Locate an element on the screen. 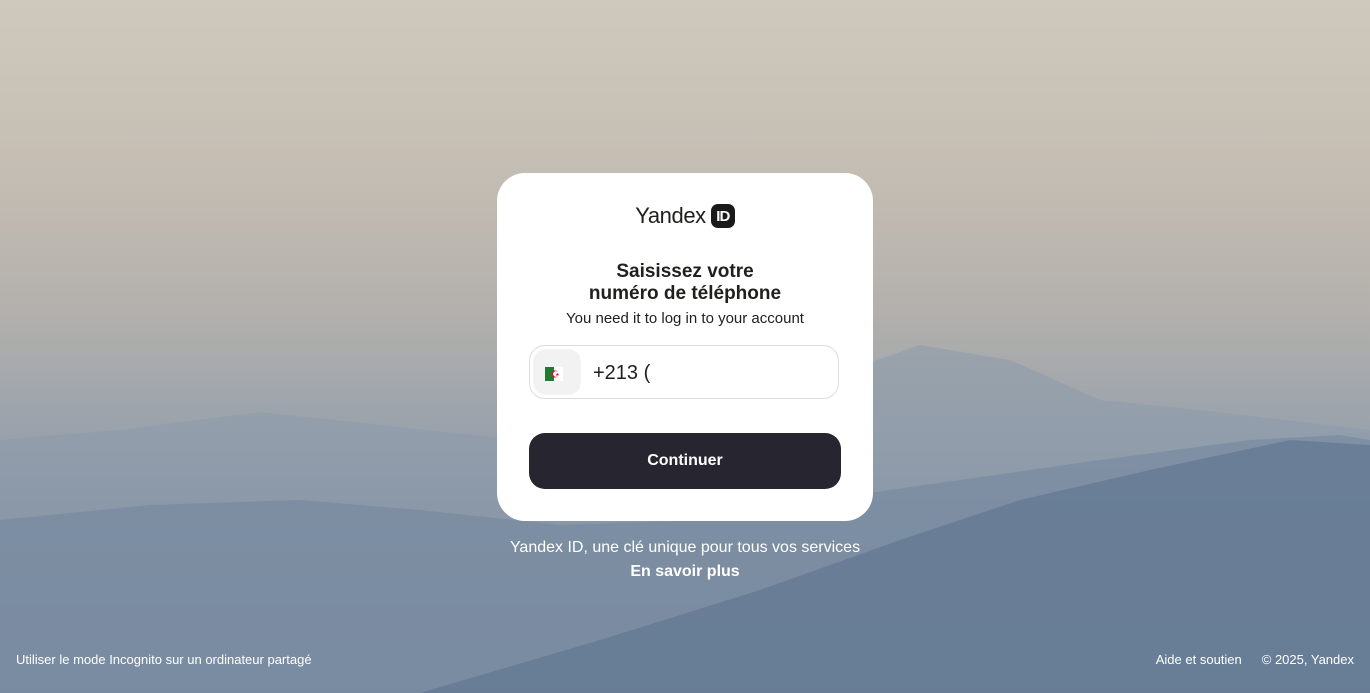  yandex-id-logo: Yandex ID is located at coordinates (685, 218).